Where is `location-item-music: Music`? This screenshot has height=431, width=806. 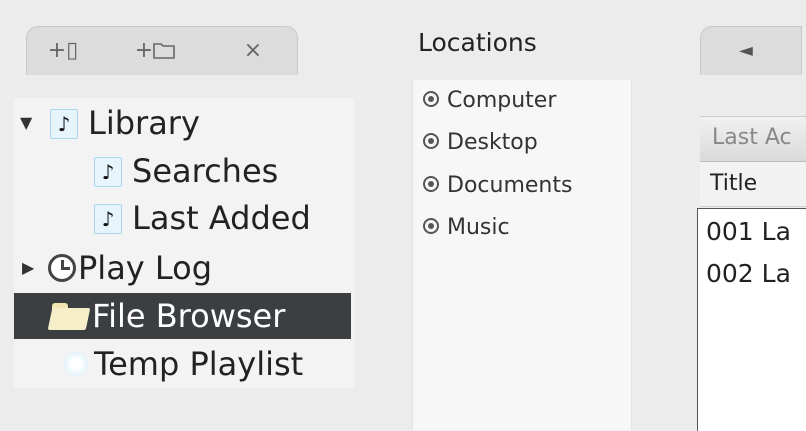
location-item-music: Music is located at coordinates (466, 227).